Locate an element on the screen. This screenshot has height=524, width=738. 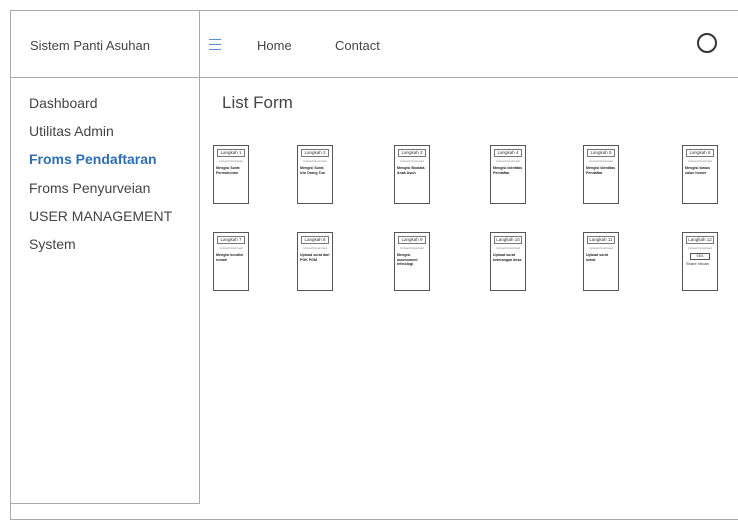
sidebar-item-dashboard: Dashboard is located at coordinates (63, 103).